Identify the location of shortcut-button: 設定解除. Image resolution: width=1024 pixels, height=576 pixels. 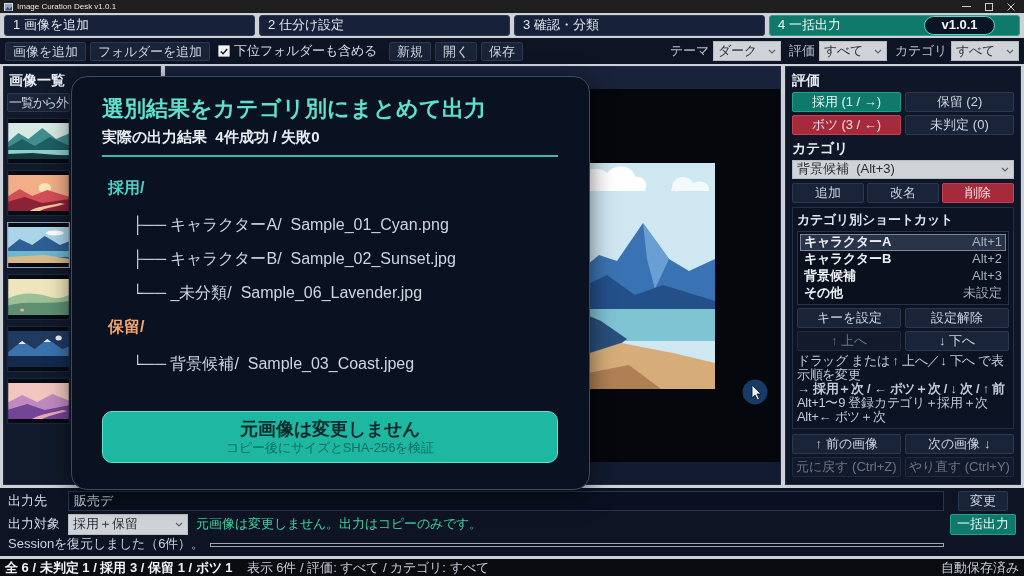
(957, 318).